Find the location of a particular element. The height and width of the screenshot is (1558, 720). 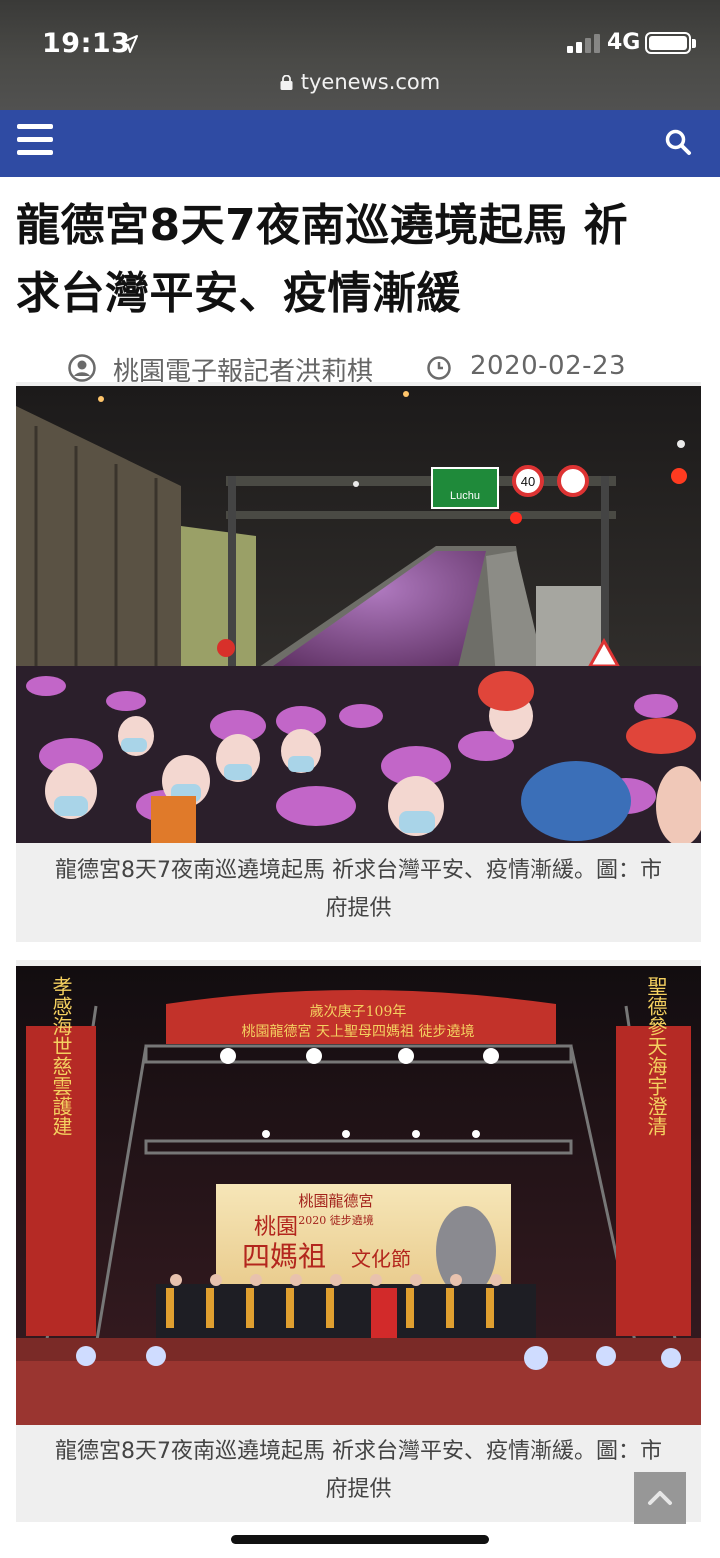

banner-top-line-1: 歲次庚子109年 is located at coordinates (358, 1012).